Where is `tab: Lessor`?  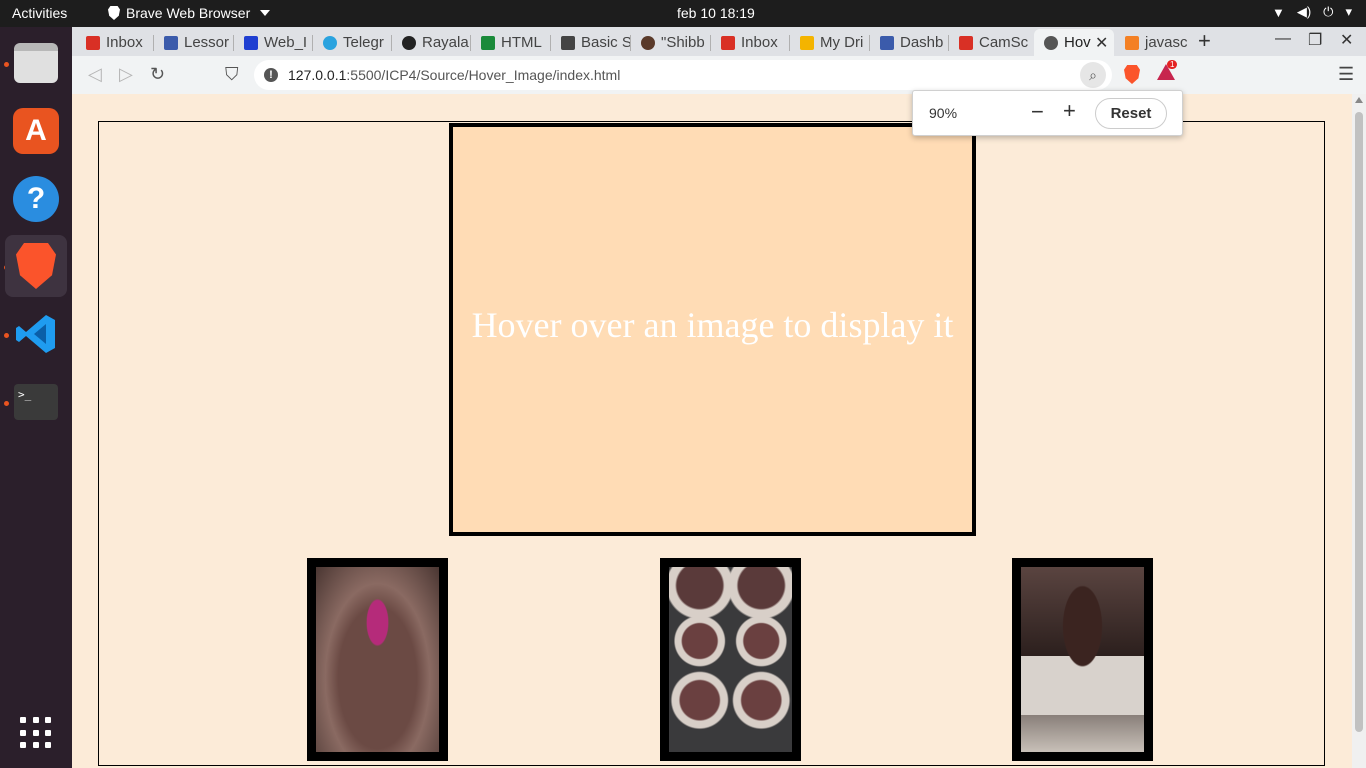
tab: Lessor is located at coordinates (194, 42).